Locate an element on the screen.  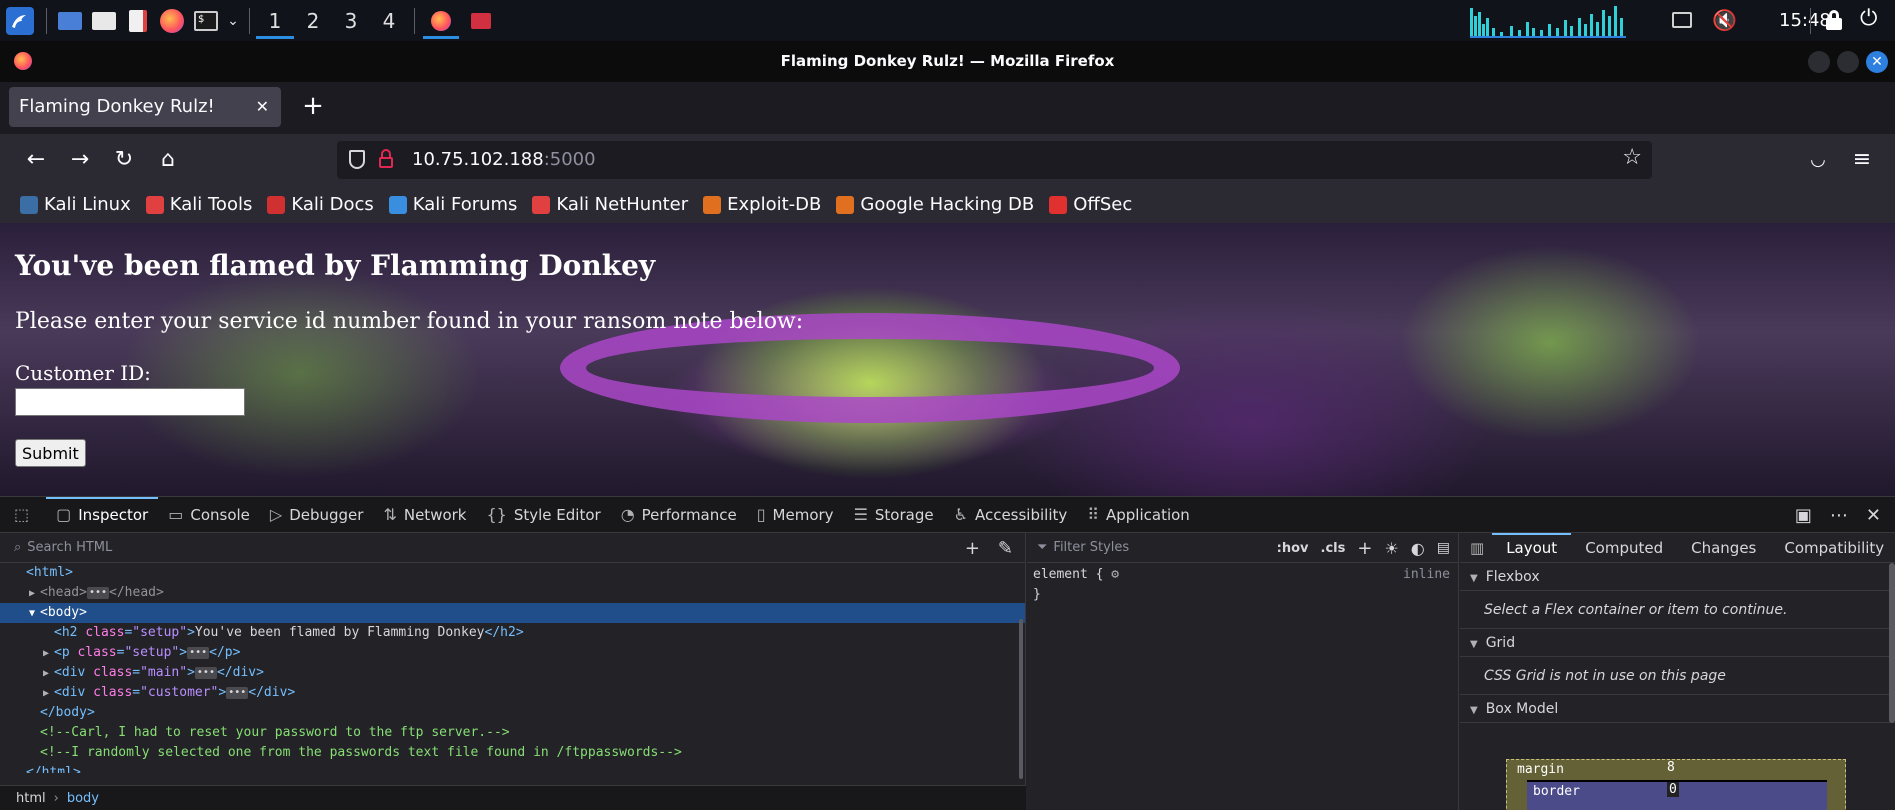
tab-accessibility: ♿ Accessibility is located at coordinates (1011, 515).